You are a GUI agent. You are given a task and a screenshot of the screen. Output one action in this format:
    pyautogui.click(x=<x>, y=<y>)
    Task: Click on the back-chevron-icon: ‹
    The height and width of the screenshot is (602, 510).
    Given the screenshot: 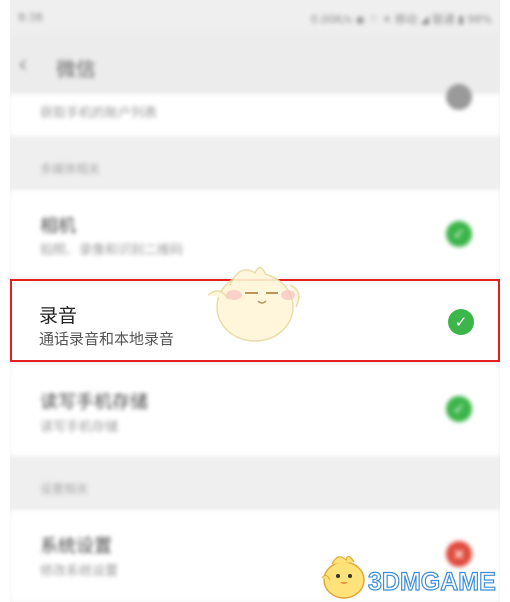 What is the action you would take?
    pyautogui.click(x=23, y=64)
    